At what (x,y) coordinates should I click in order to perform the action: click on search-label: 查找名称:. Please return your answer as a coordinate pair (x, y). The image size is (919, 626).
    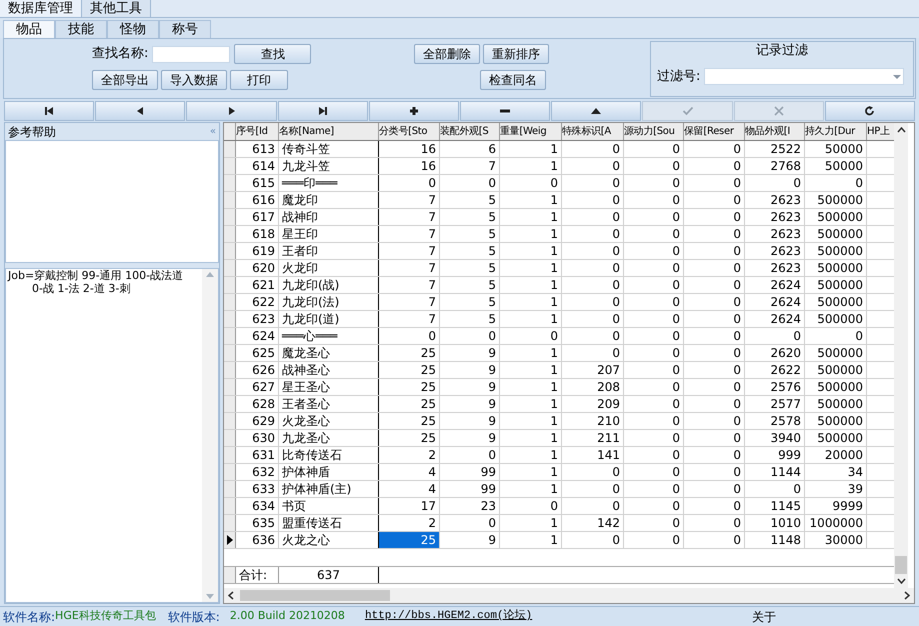
    Looking at the image, I should click on (120, 54).